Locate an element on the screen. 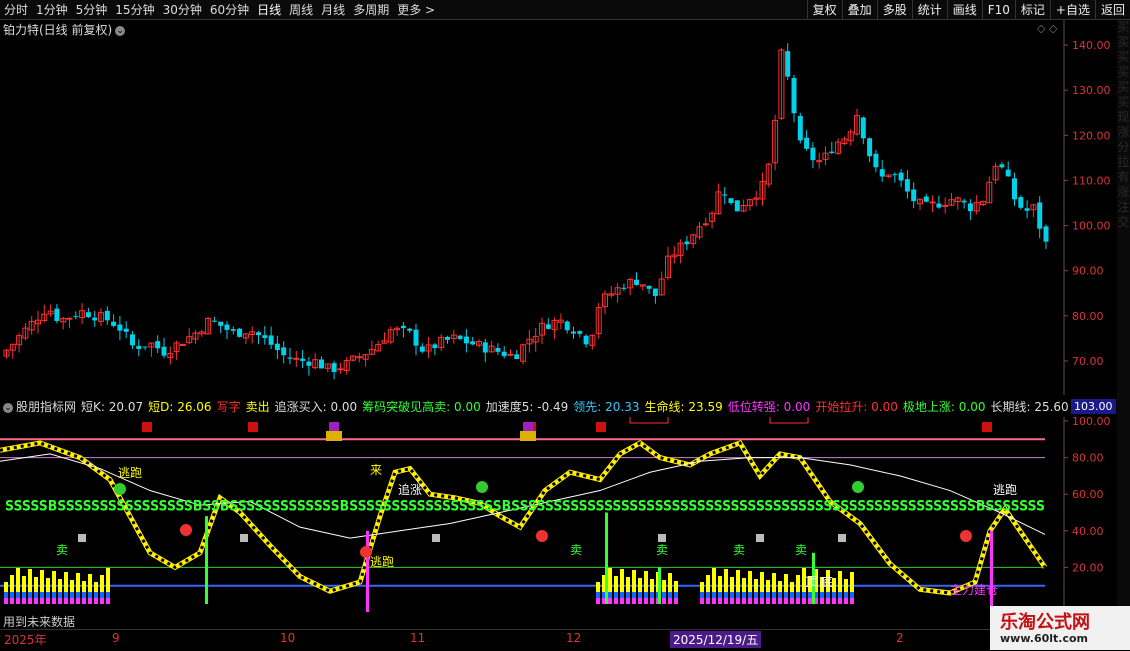  purple-marker is located at coordinates (528, 426).